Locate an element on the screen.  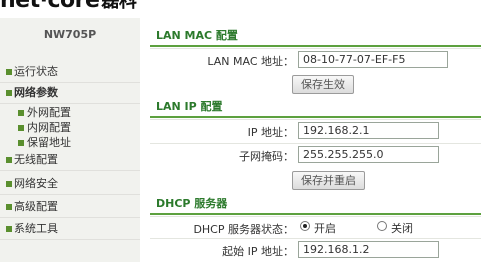
ip-address-label: IP 地址： is located at coordinates (270, 132).